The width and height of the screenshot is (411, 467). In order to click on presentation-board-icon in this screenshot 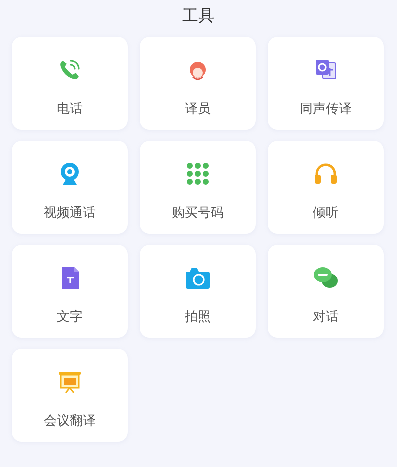, I will do `click(70, 382)`.